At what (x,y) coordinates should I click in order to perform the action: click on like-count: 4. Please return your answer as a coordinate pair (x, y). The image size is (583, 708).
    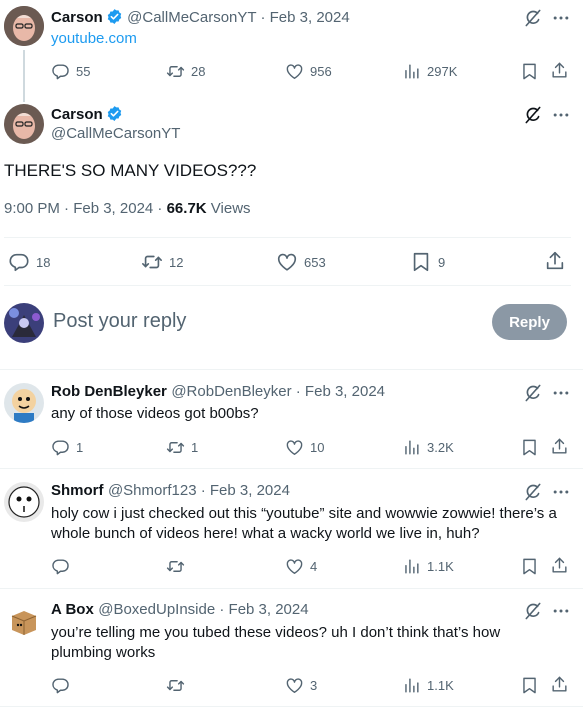
    Looking at the image, I should click on (314, 566).